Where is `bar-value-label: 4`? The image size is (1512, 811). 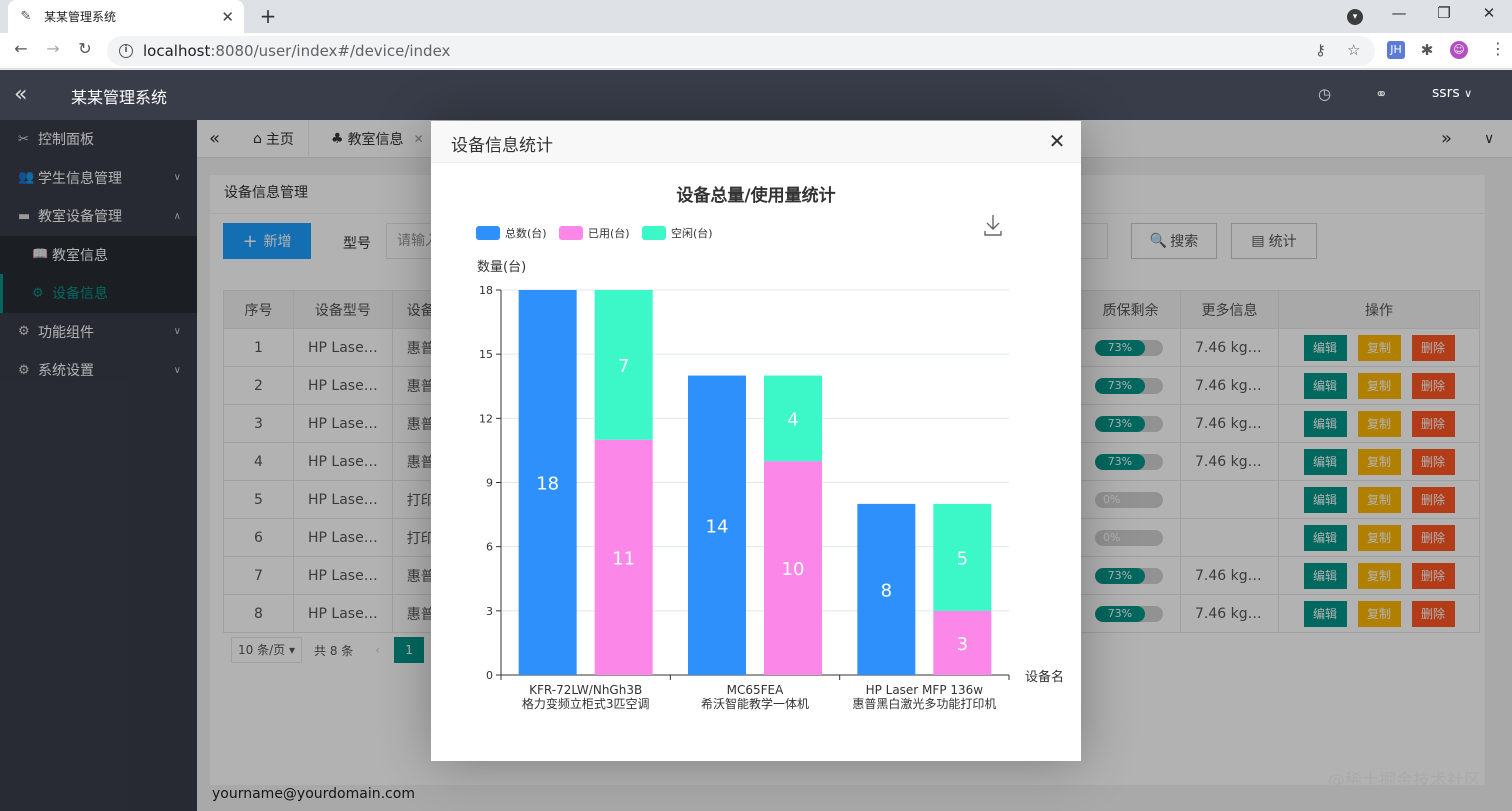
bar-value-label: 4 is located at coordinates (792, 419).